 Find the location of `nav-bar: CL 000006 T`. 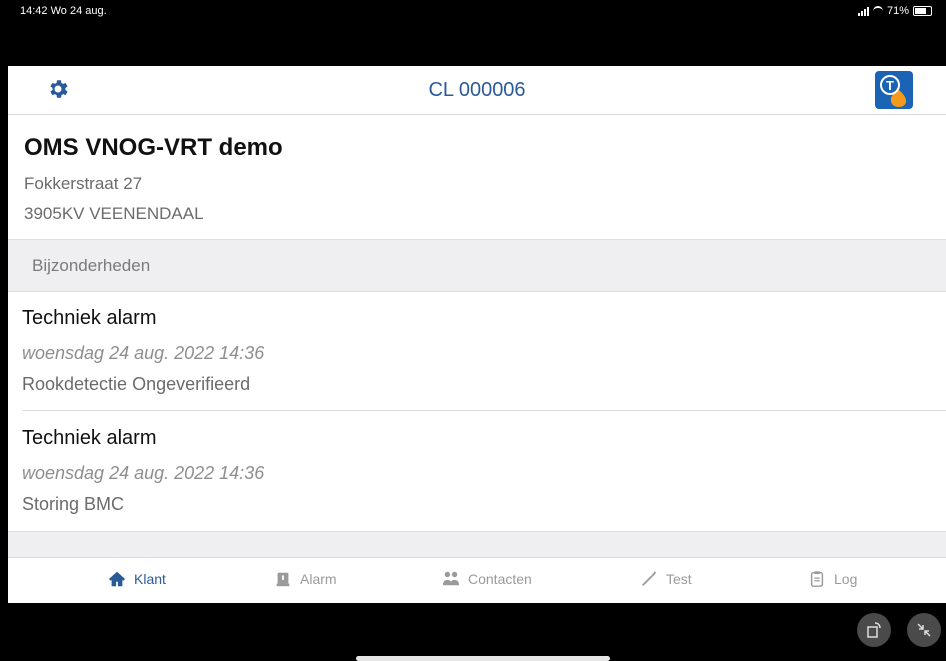

nav-bar: CL 000006 T is located at coordinates (477, 90).